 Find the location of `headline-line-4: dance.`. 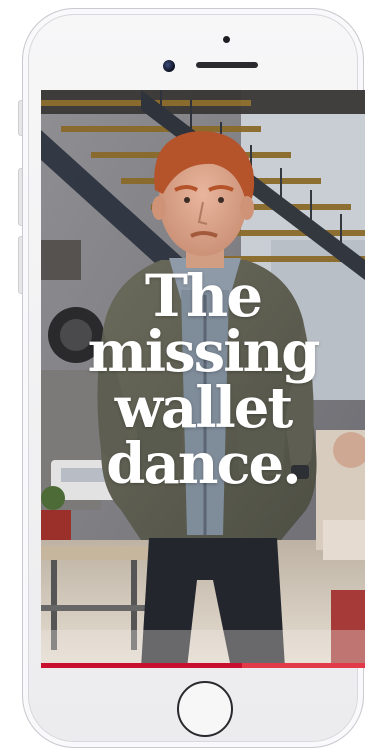

headline-line-4: dance. is located at coordinates (203, 464).